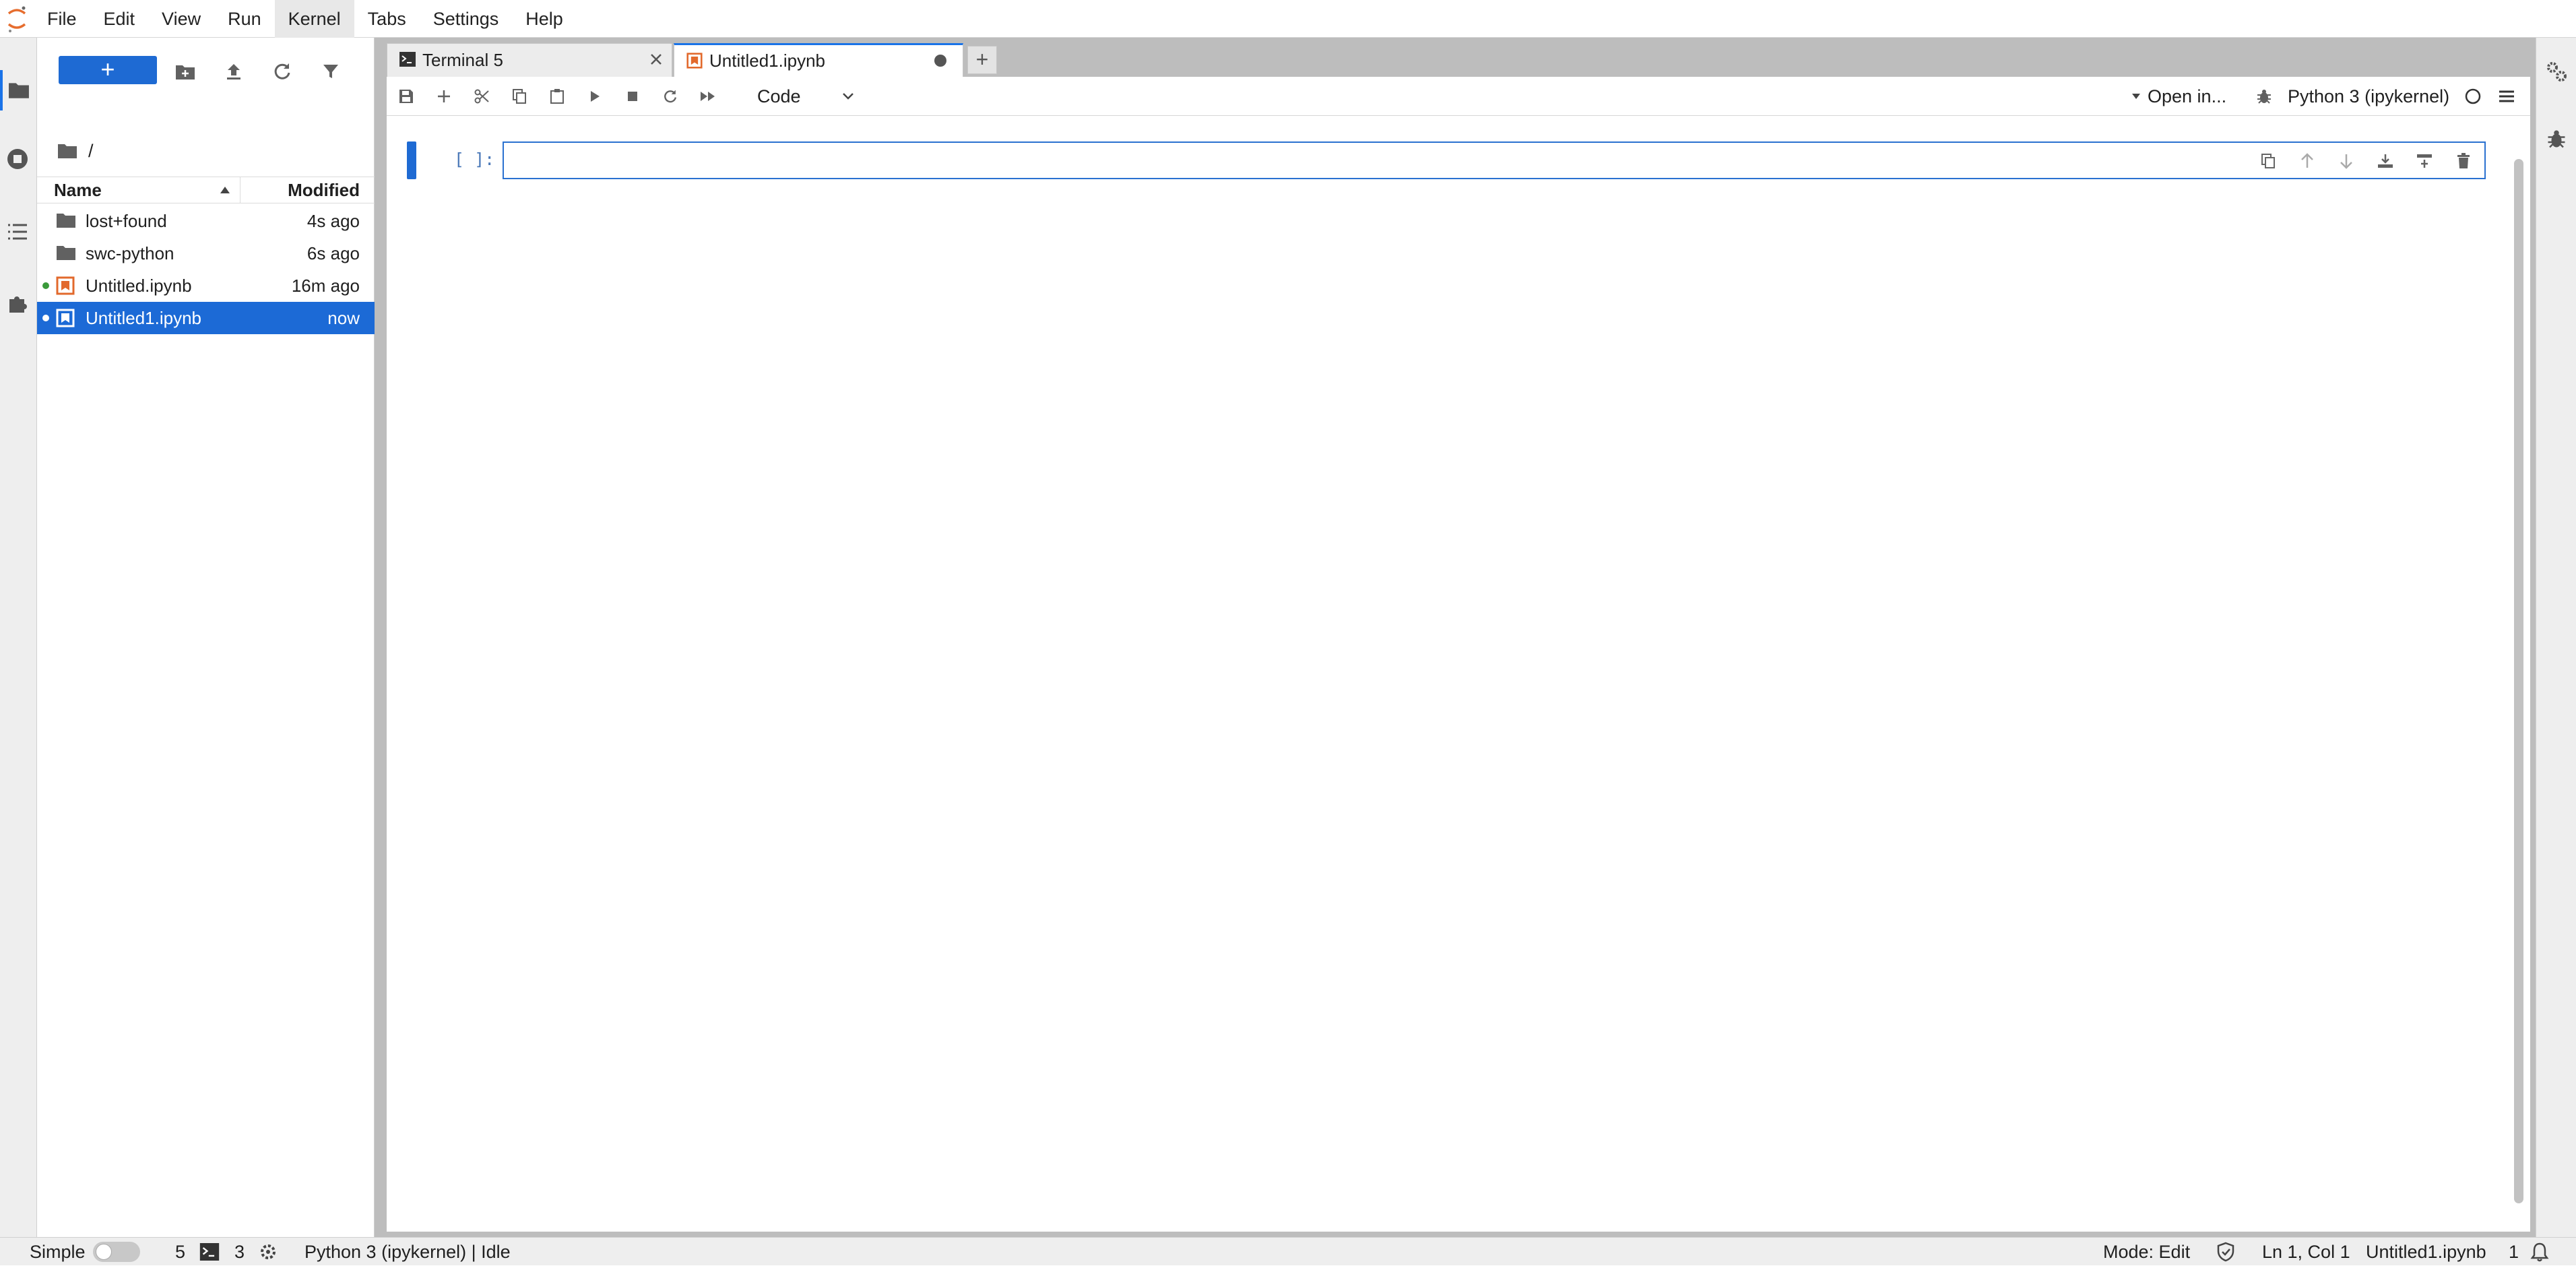 This screenshot has width=2576, height=1266. I want to click on interrupt-button, so click(632, 96).